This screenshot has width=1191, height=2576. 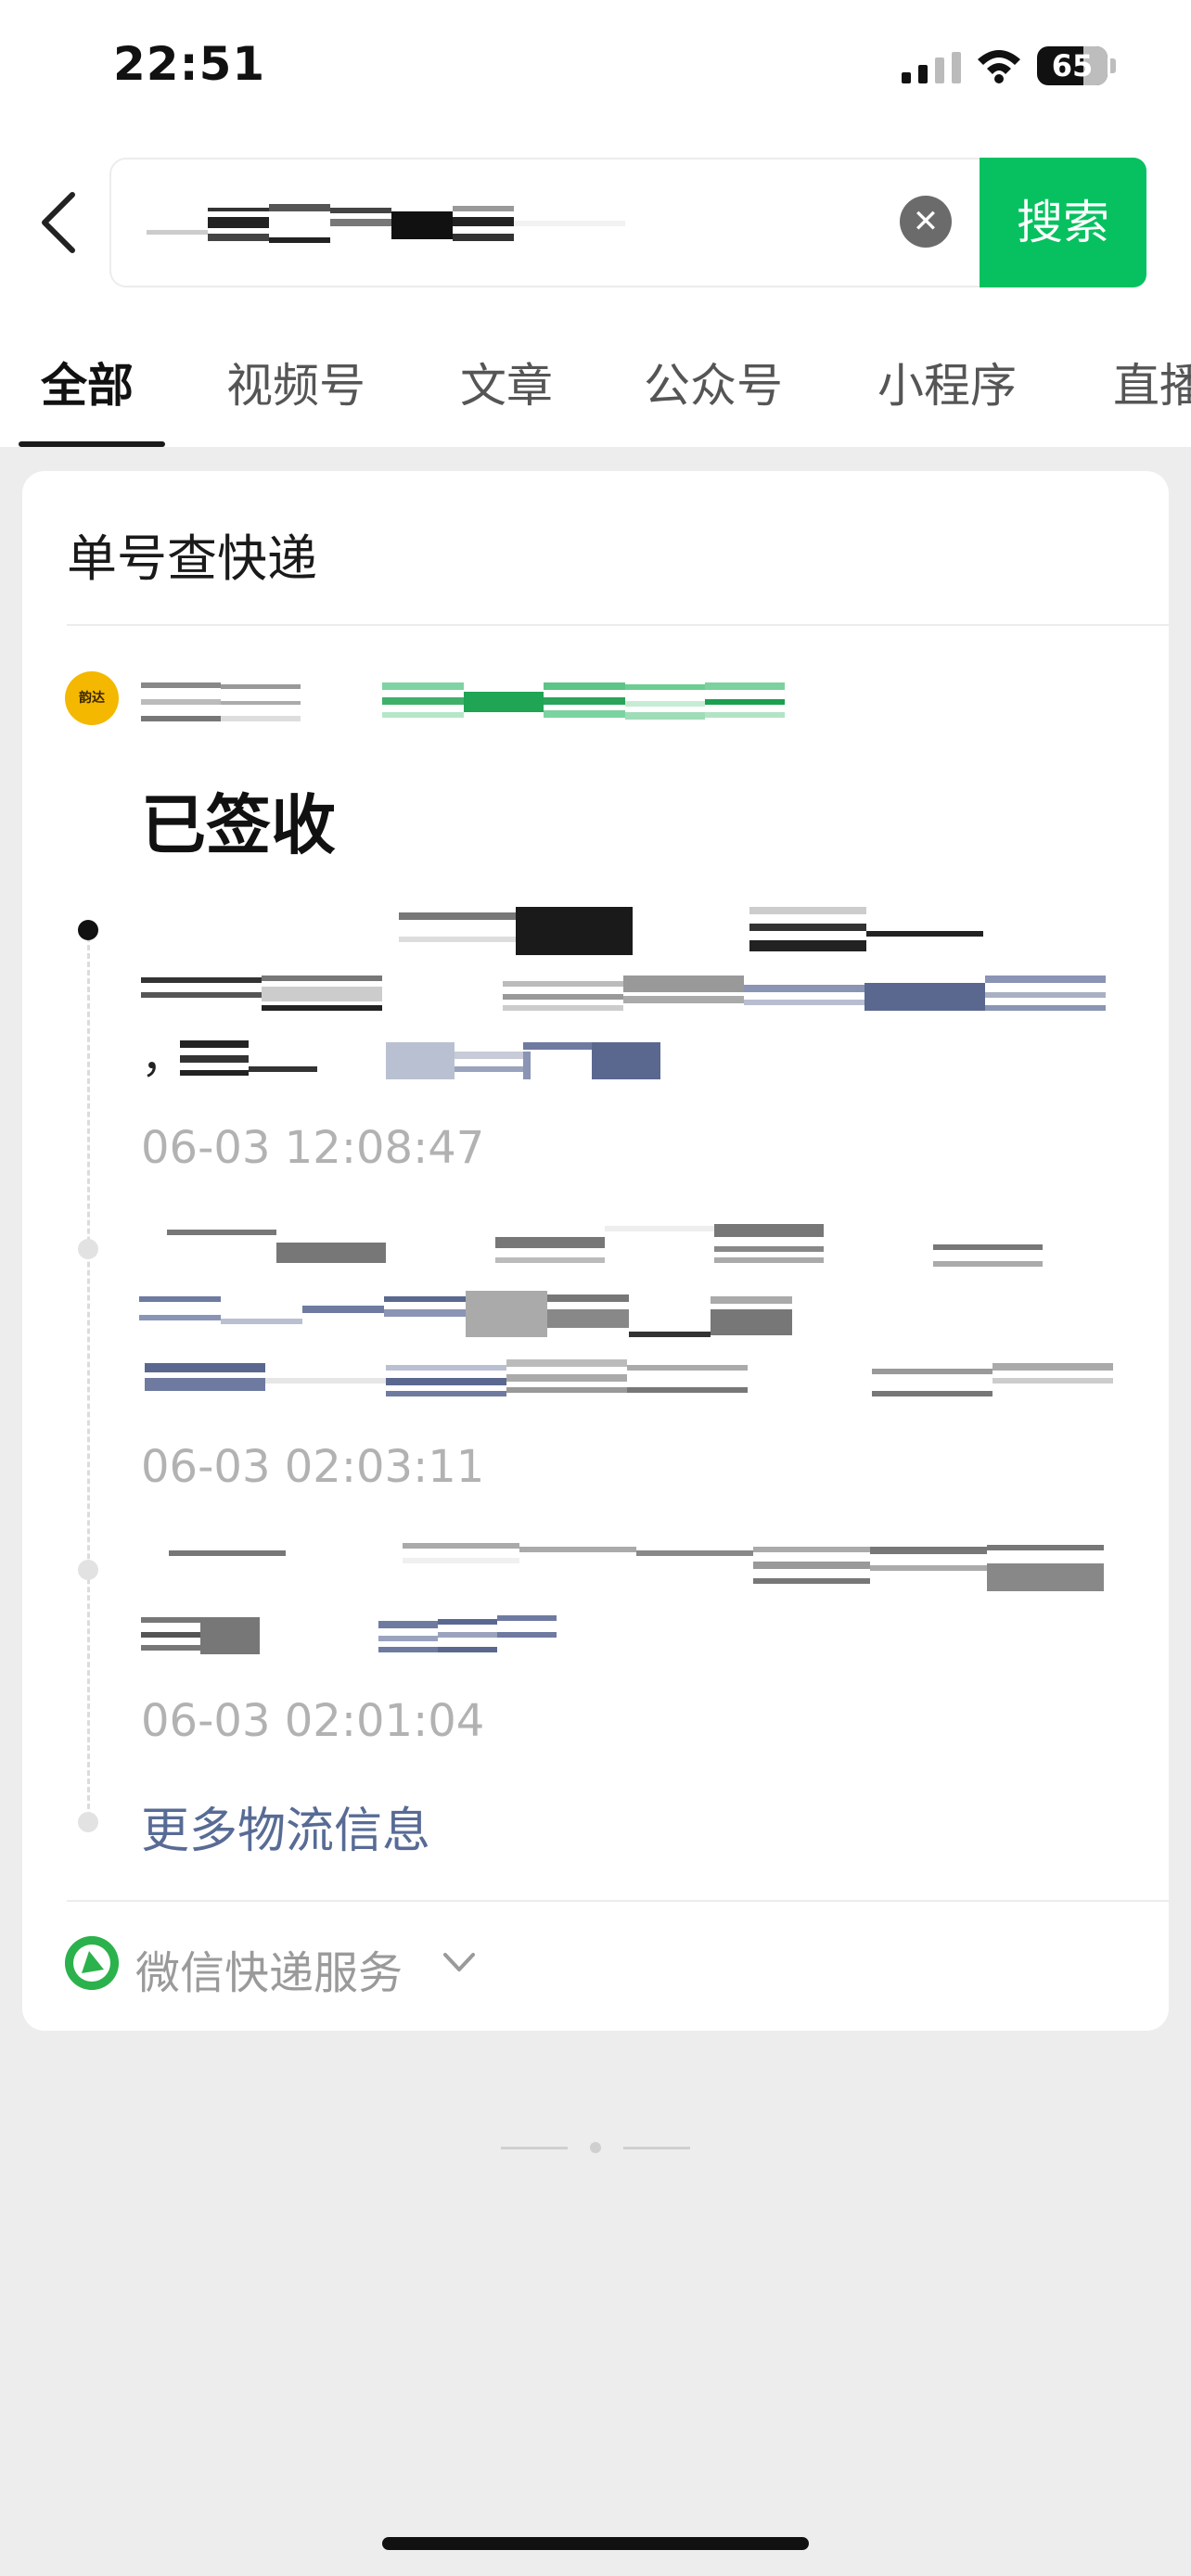 I want to click on search-tabs: 全部 视频号 文章 公众号 小程序 直播, so click(x=595, y=376).